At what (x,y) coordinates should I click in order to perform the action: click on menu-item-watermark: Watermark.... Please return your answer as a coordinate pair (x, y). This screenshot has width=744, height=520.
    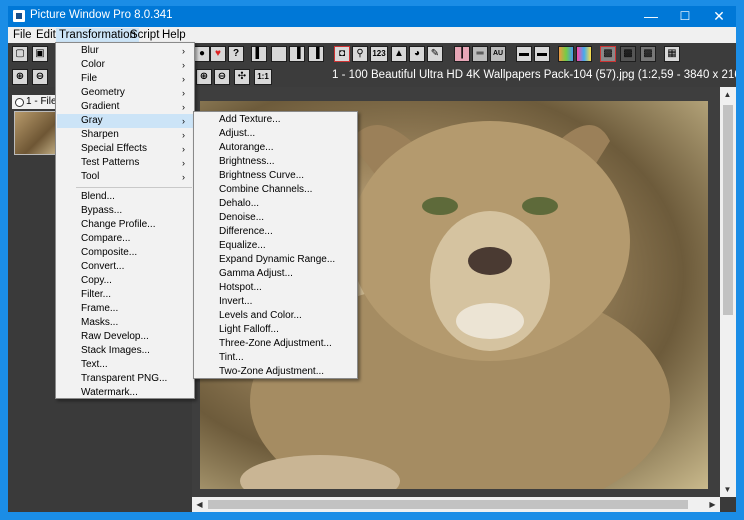
    Looking at the image, I should click on (125, 393).